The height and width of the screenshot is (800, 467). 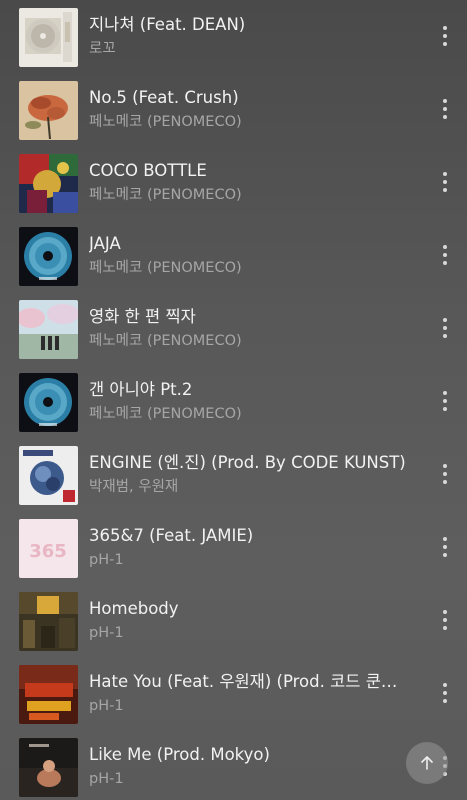 What do you see at coordinates (233, 693) in the screenshot?
I see `song-row: Hate You (Feat. 우원재) (Prod. 코드 쿤스트) pH-1` at bounding box center [233, 693].